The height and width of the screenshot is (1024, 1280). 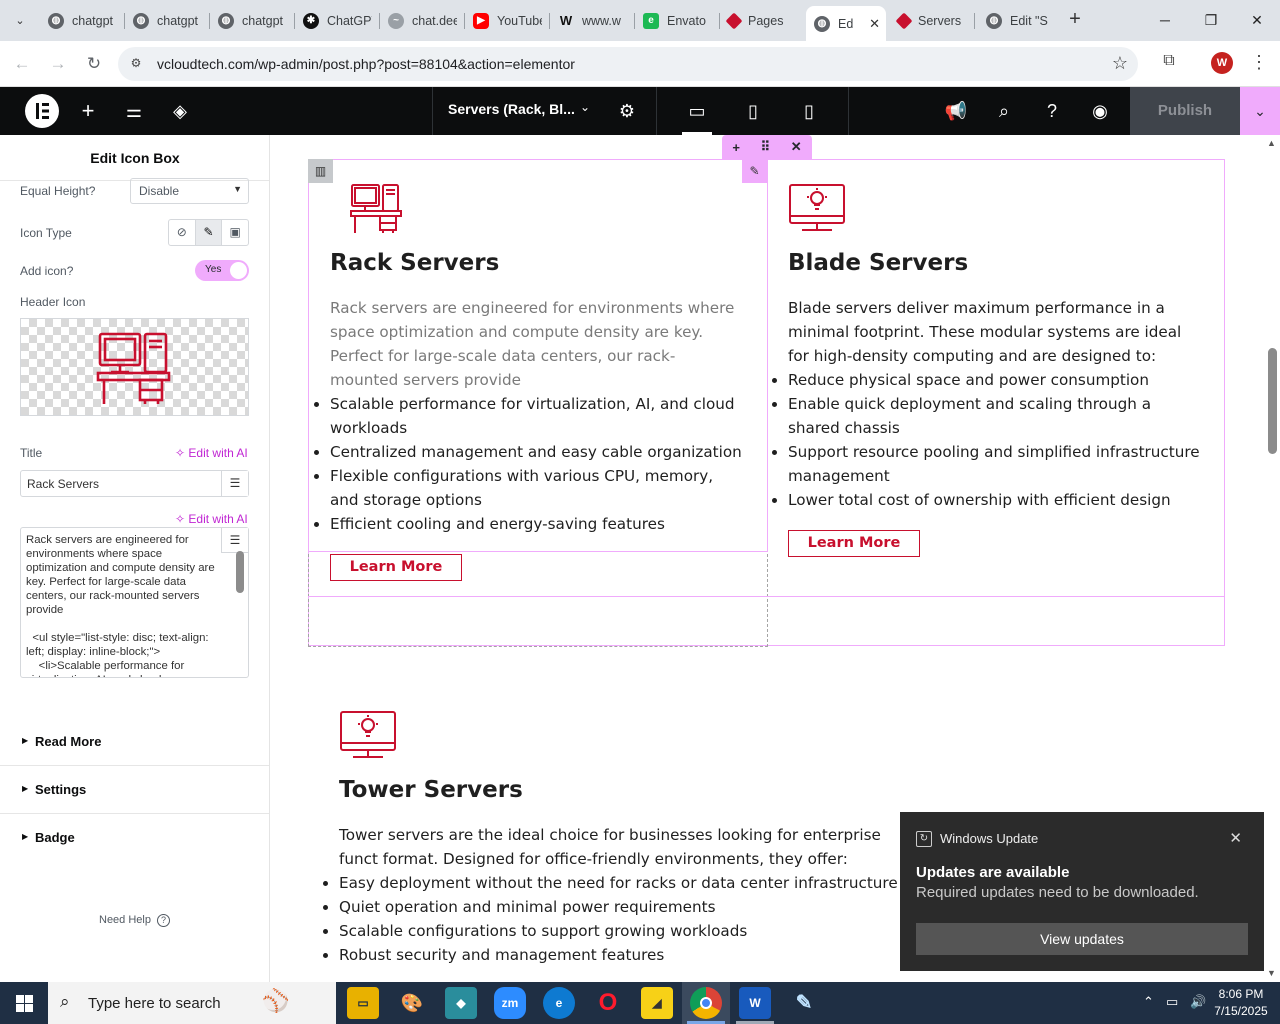 I want to click on browser-menu-icon: ⋮, so click(x=1259, y=62).